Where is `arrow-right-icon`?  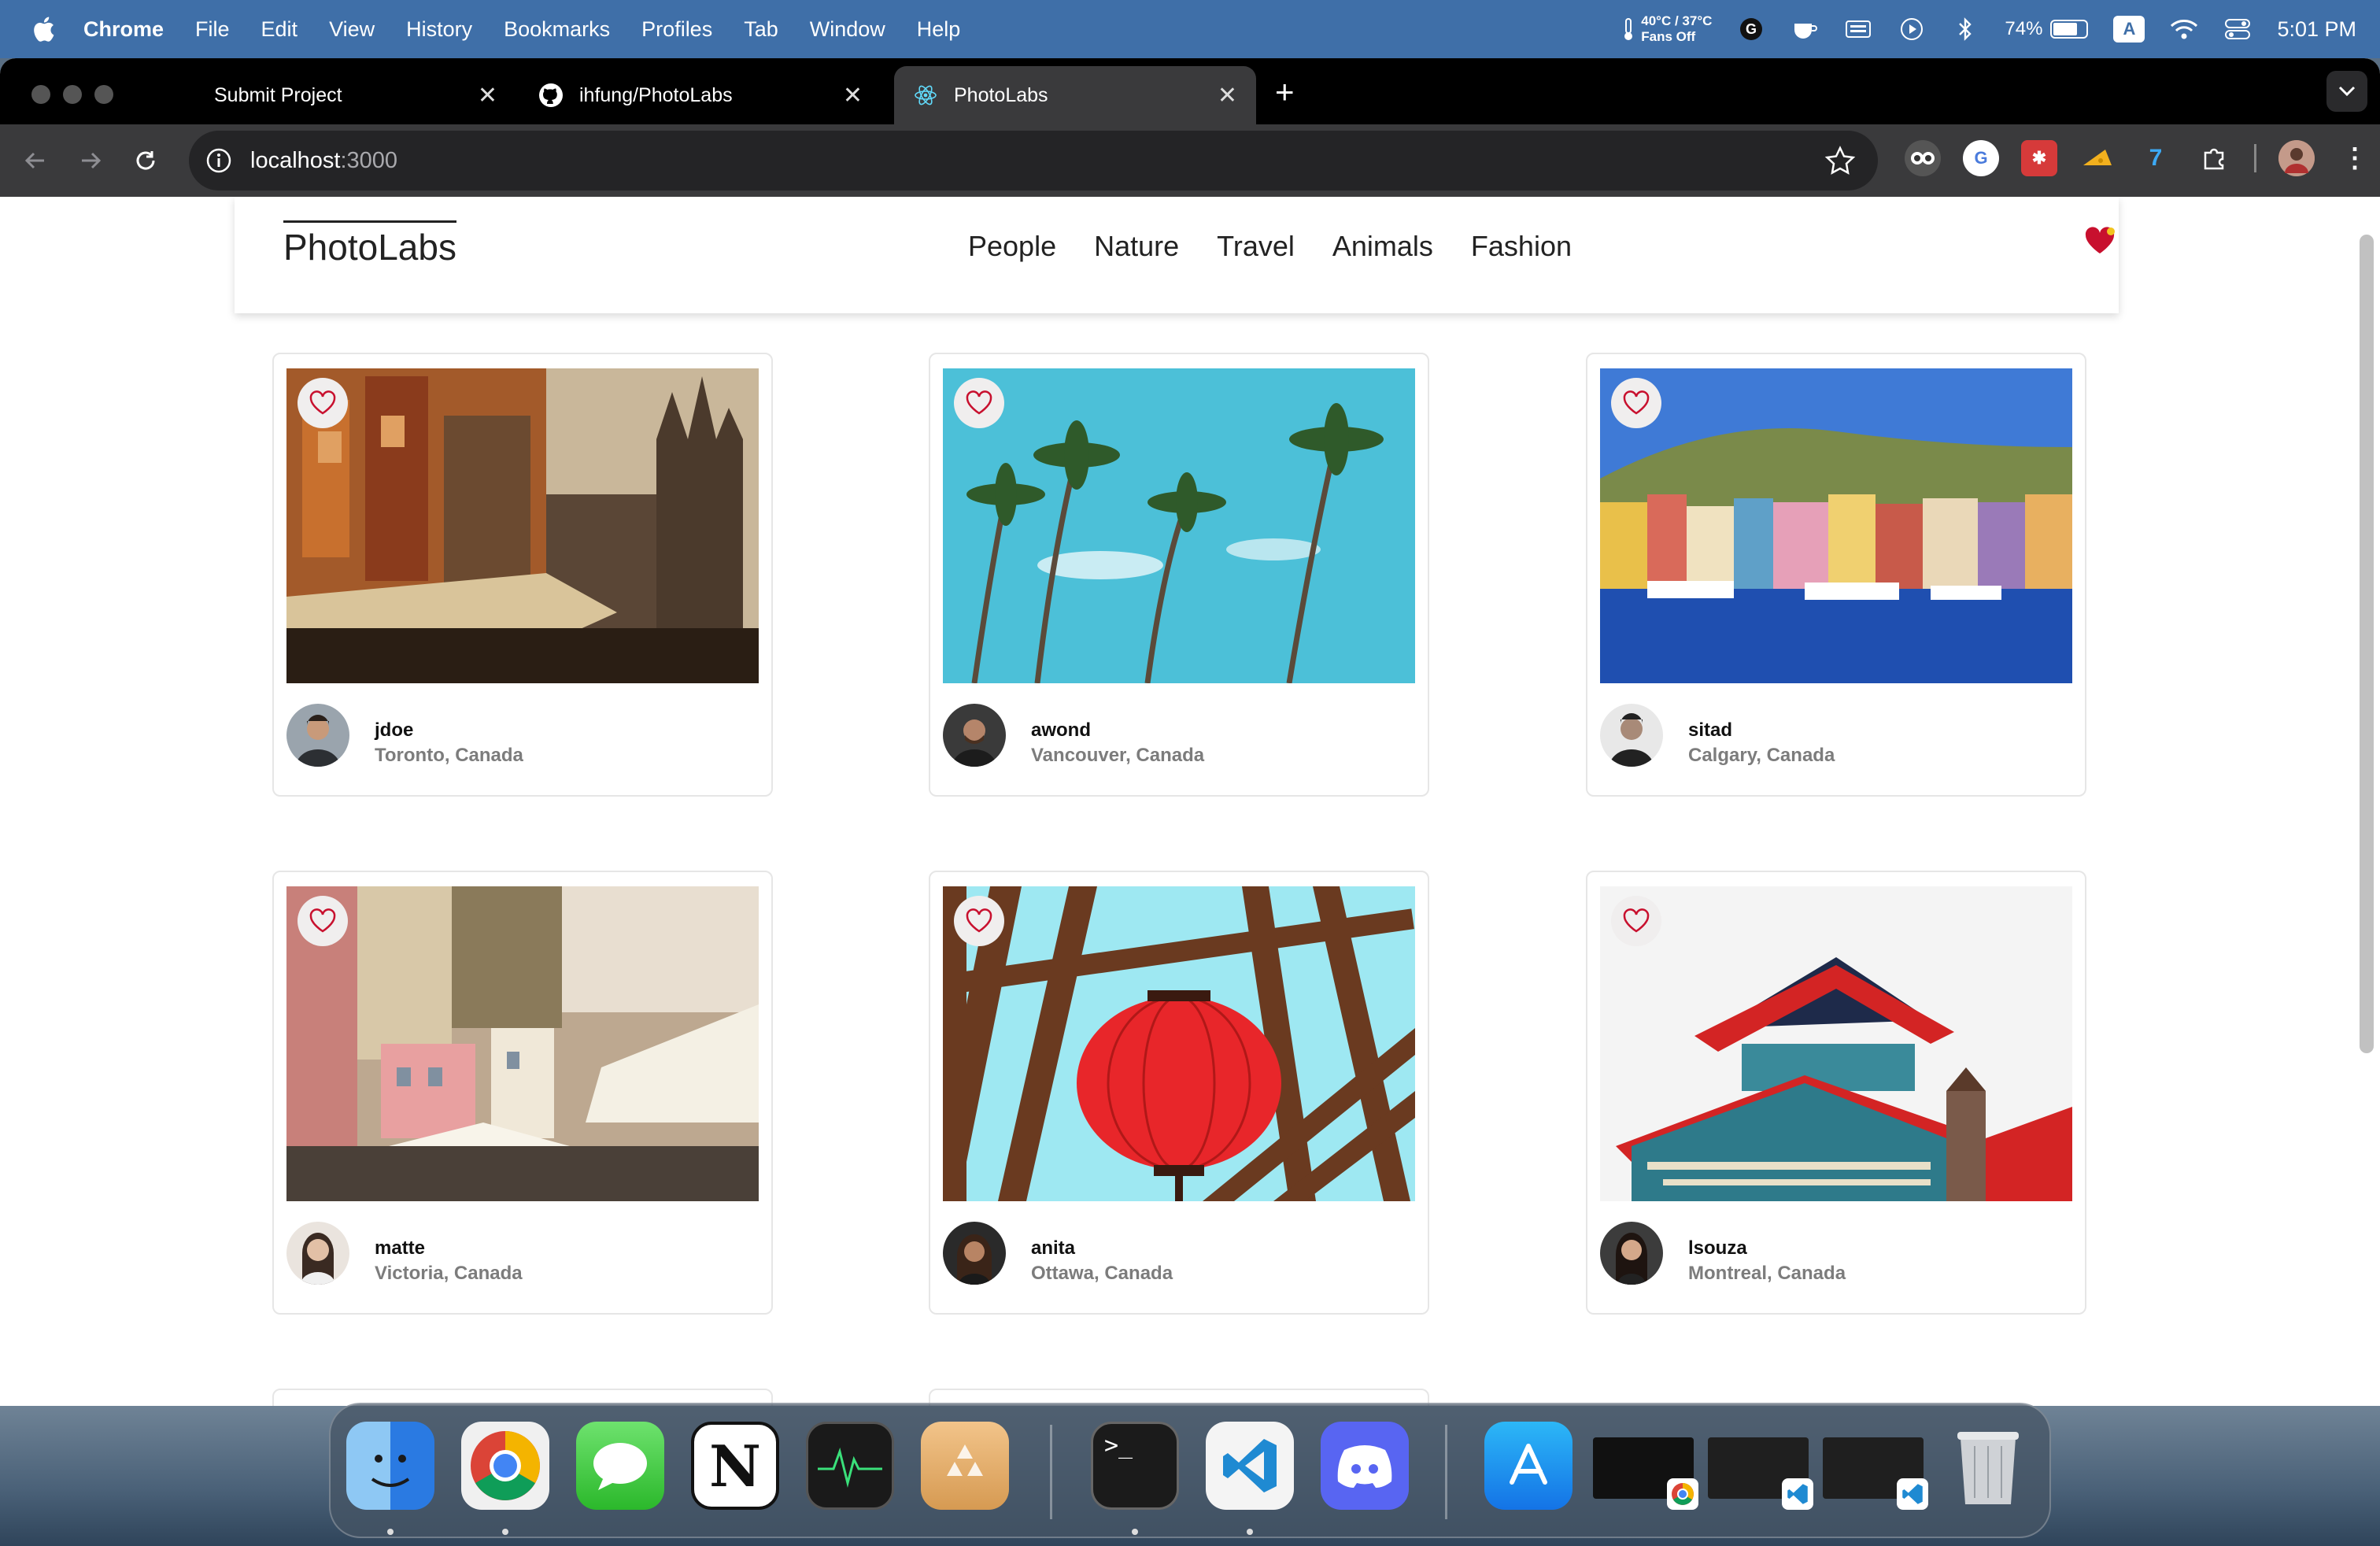 arrow-right-icon is located at coordinates (92, 160).